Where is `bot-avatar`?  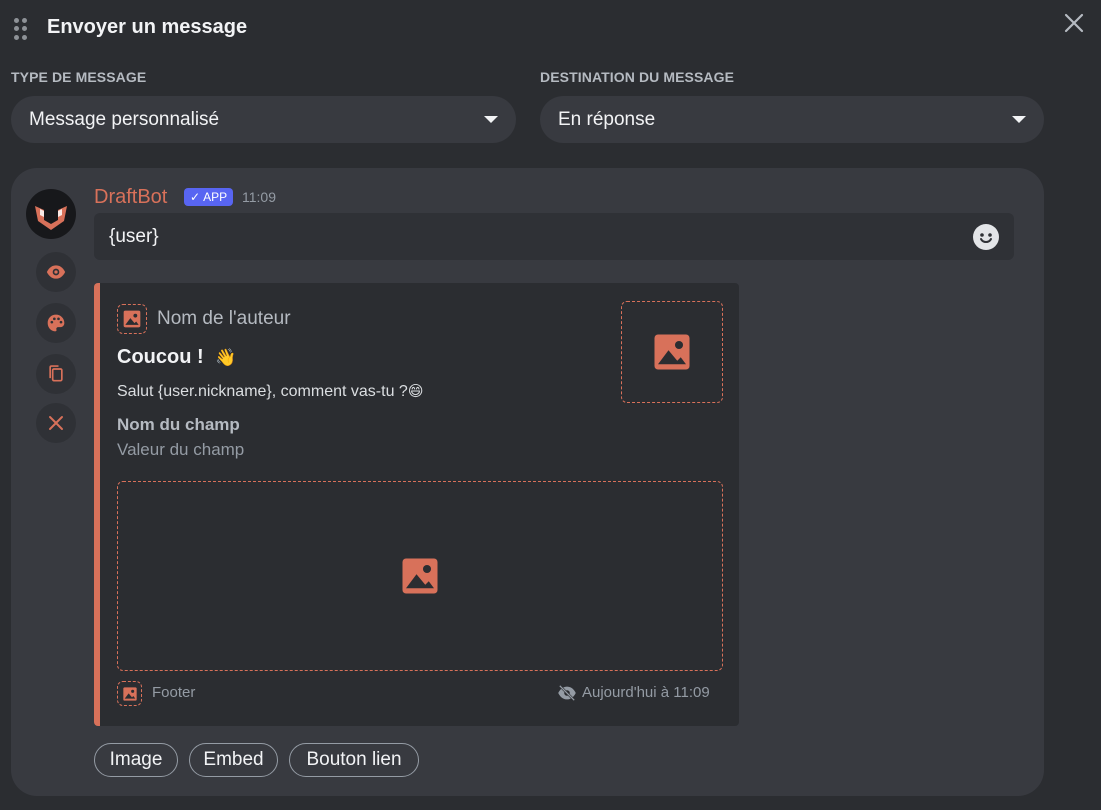
bot-avatar is located at coordinates (51, 214).